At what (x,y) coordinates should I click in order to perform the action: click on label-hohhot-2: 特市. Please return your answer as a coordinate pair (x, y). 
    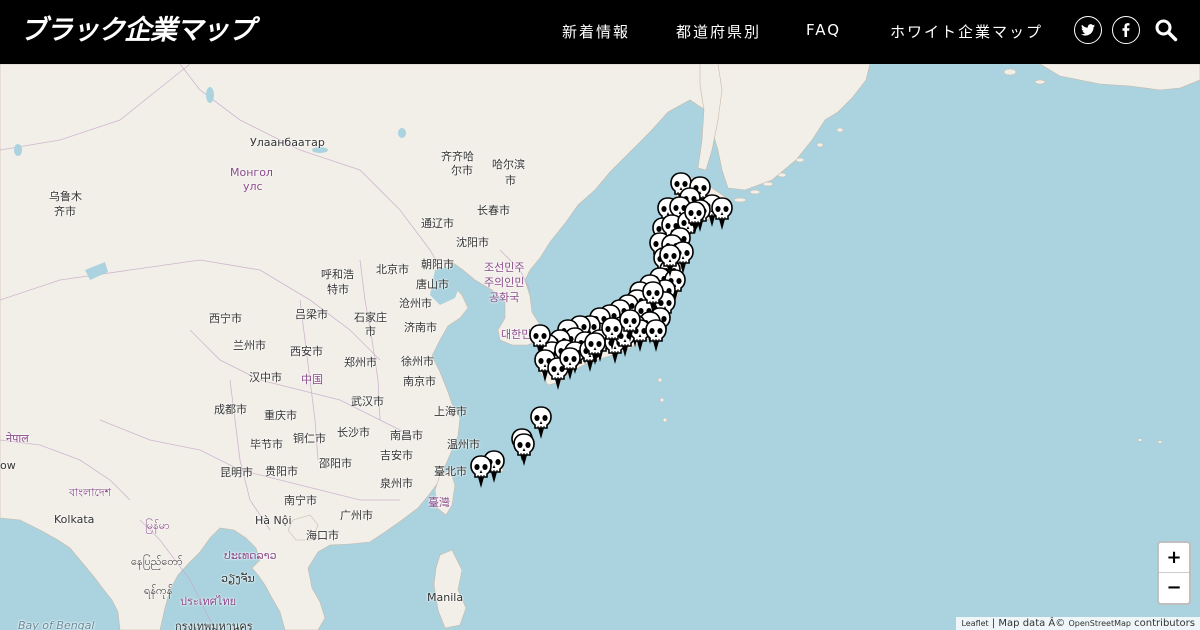
    Looking at the image, I should click on (338, 289).